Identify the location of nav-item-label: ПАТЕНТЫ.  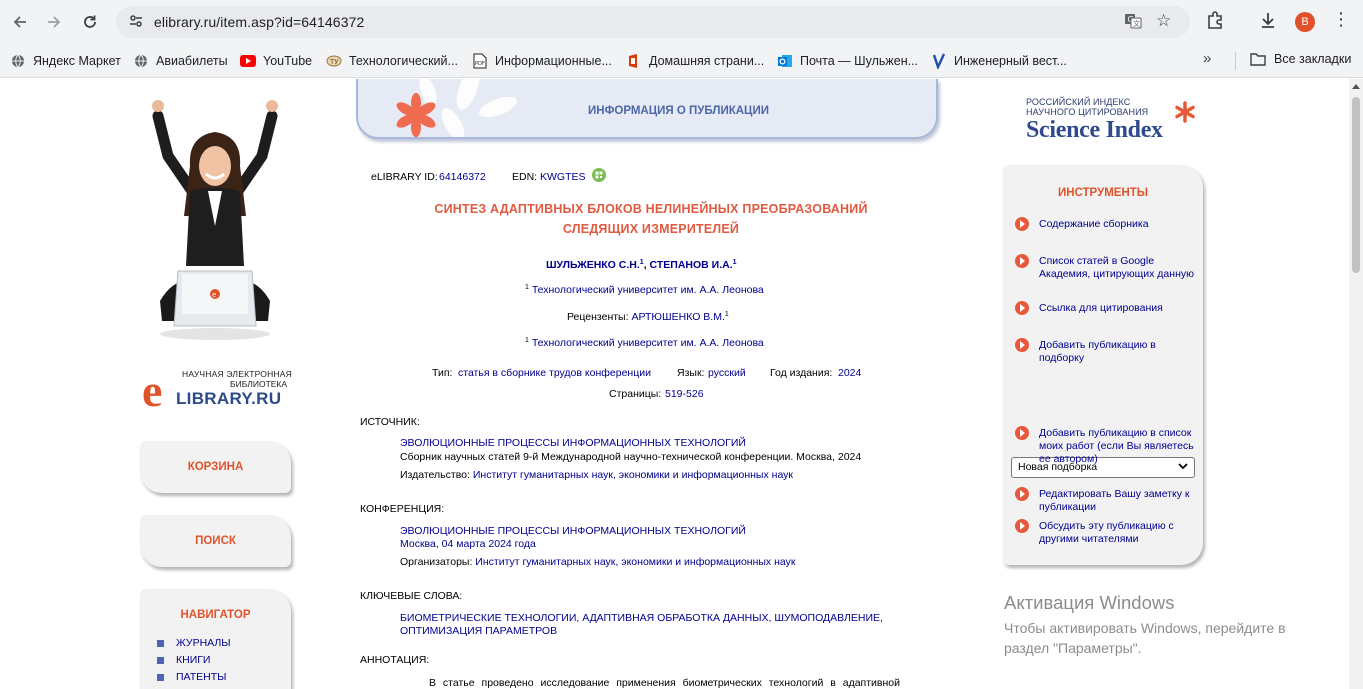
(201, 677).